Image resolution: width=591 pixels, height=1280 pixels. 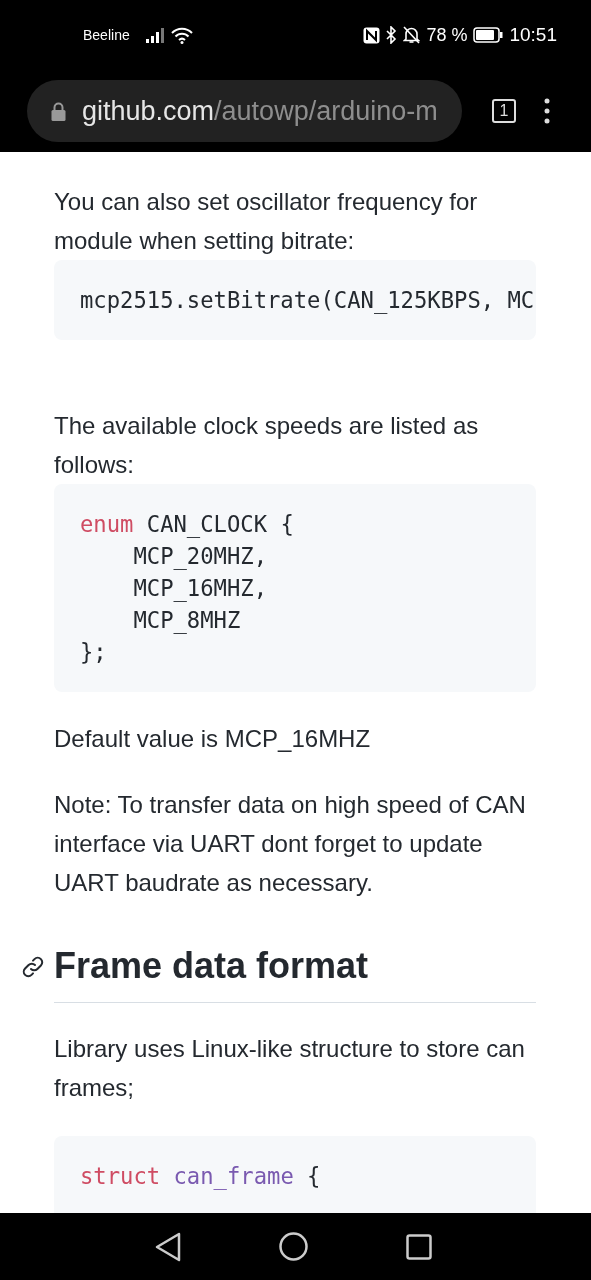 What do you see at coordinates (307, 301) in the screenshot?
I see `code-line: mcp2515.setBitrate(CAN_125KBPS, MC` at bounding box center [307, 301].